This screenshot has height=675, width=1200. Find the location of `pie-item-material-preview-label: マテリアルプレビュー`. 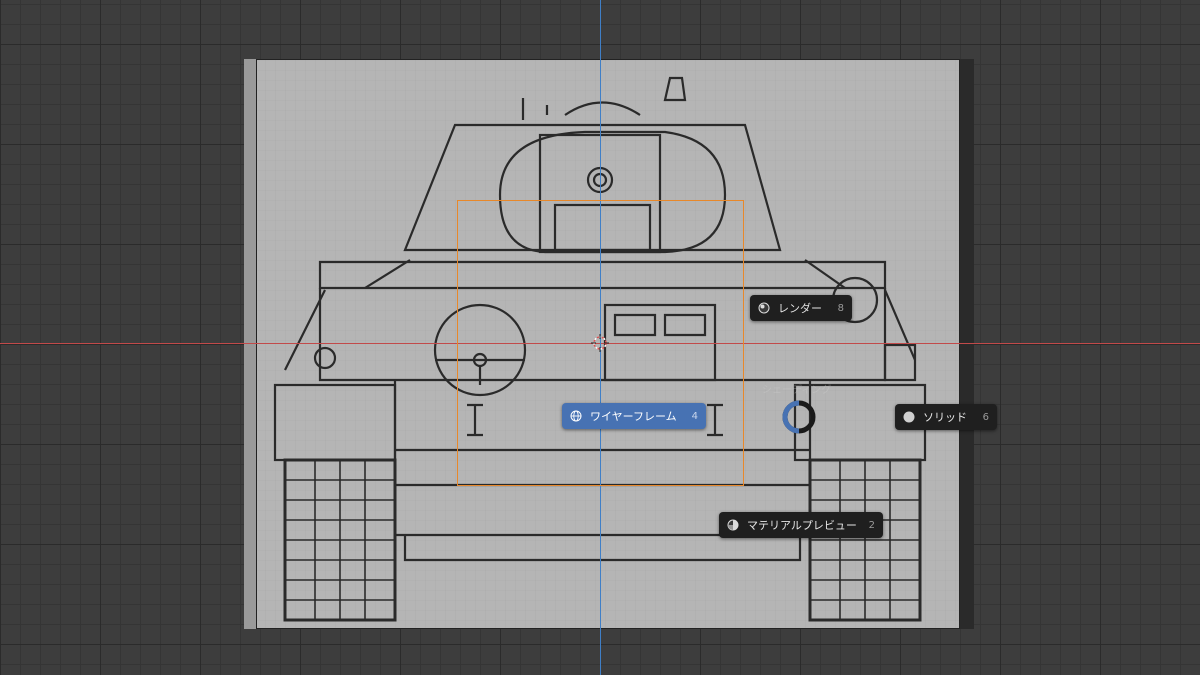

pie-item-material-preview-label: マテリアルプレビュー is located at coordinates (802, 525).